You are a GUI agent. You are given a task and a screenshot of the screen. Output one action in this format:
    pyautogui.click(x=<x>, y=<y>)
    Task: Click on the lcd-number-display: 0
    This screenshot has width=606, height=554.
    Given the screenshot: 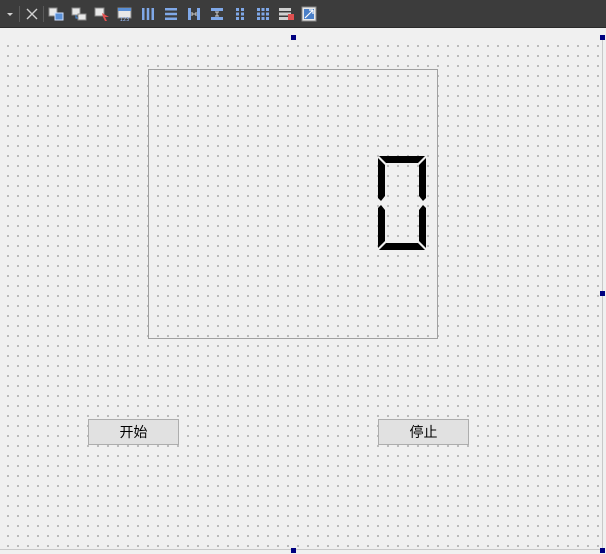 What is the action you would take?
    pyautogui.click(x=402, y=203)
    